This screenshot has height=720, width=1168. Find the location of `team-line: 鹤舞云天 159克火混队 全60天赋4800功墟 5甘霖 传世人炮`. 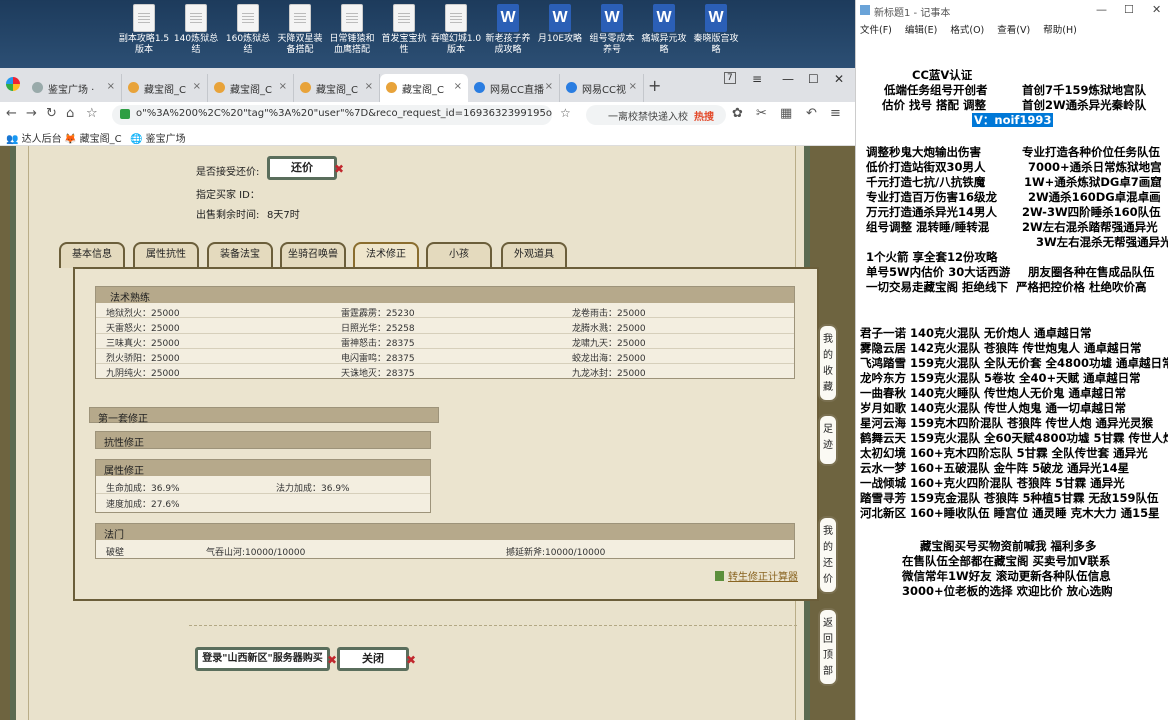

team-line: 鹤舞云天 159克火混队 全60天赋4800功墟 5甘霖 传世人炮 is located at coordinates (1014, 438).